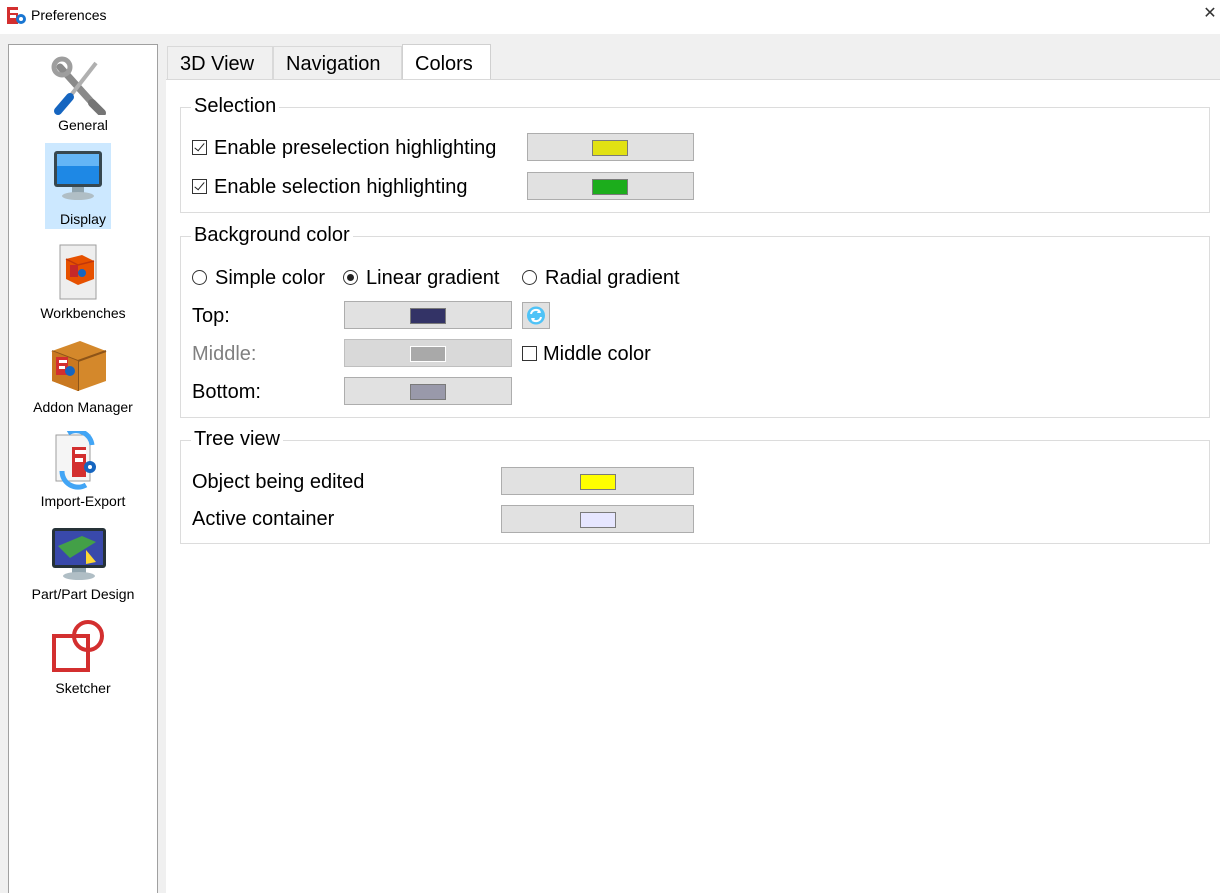 The height and width of the screenshot is (893, 1220). What do you see at coordinates (83, 189) in the screenshot?
I see `sidebar-item-display: Display` at bounding box center [83, 189].